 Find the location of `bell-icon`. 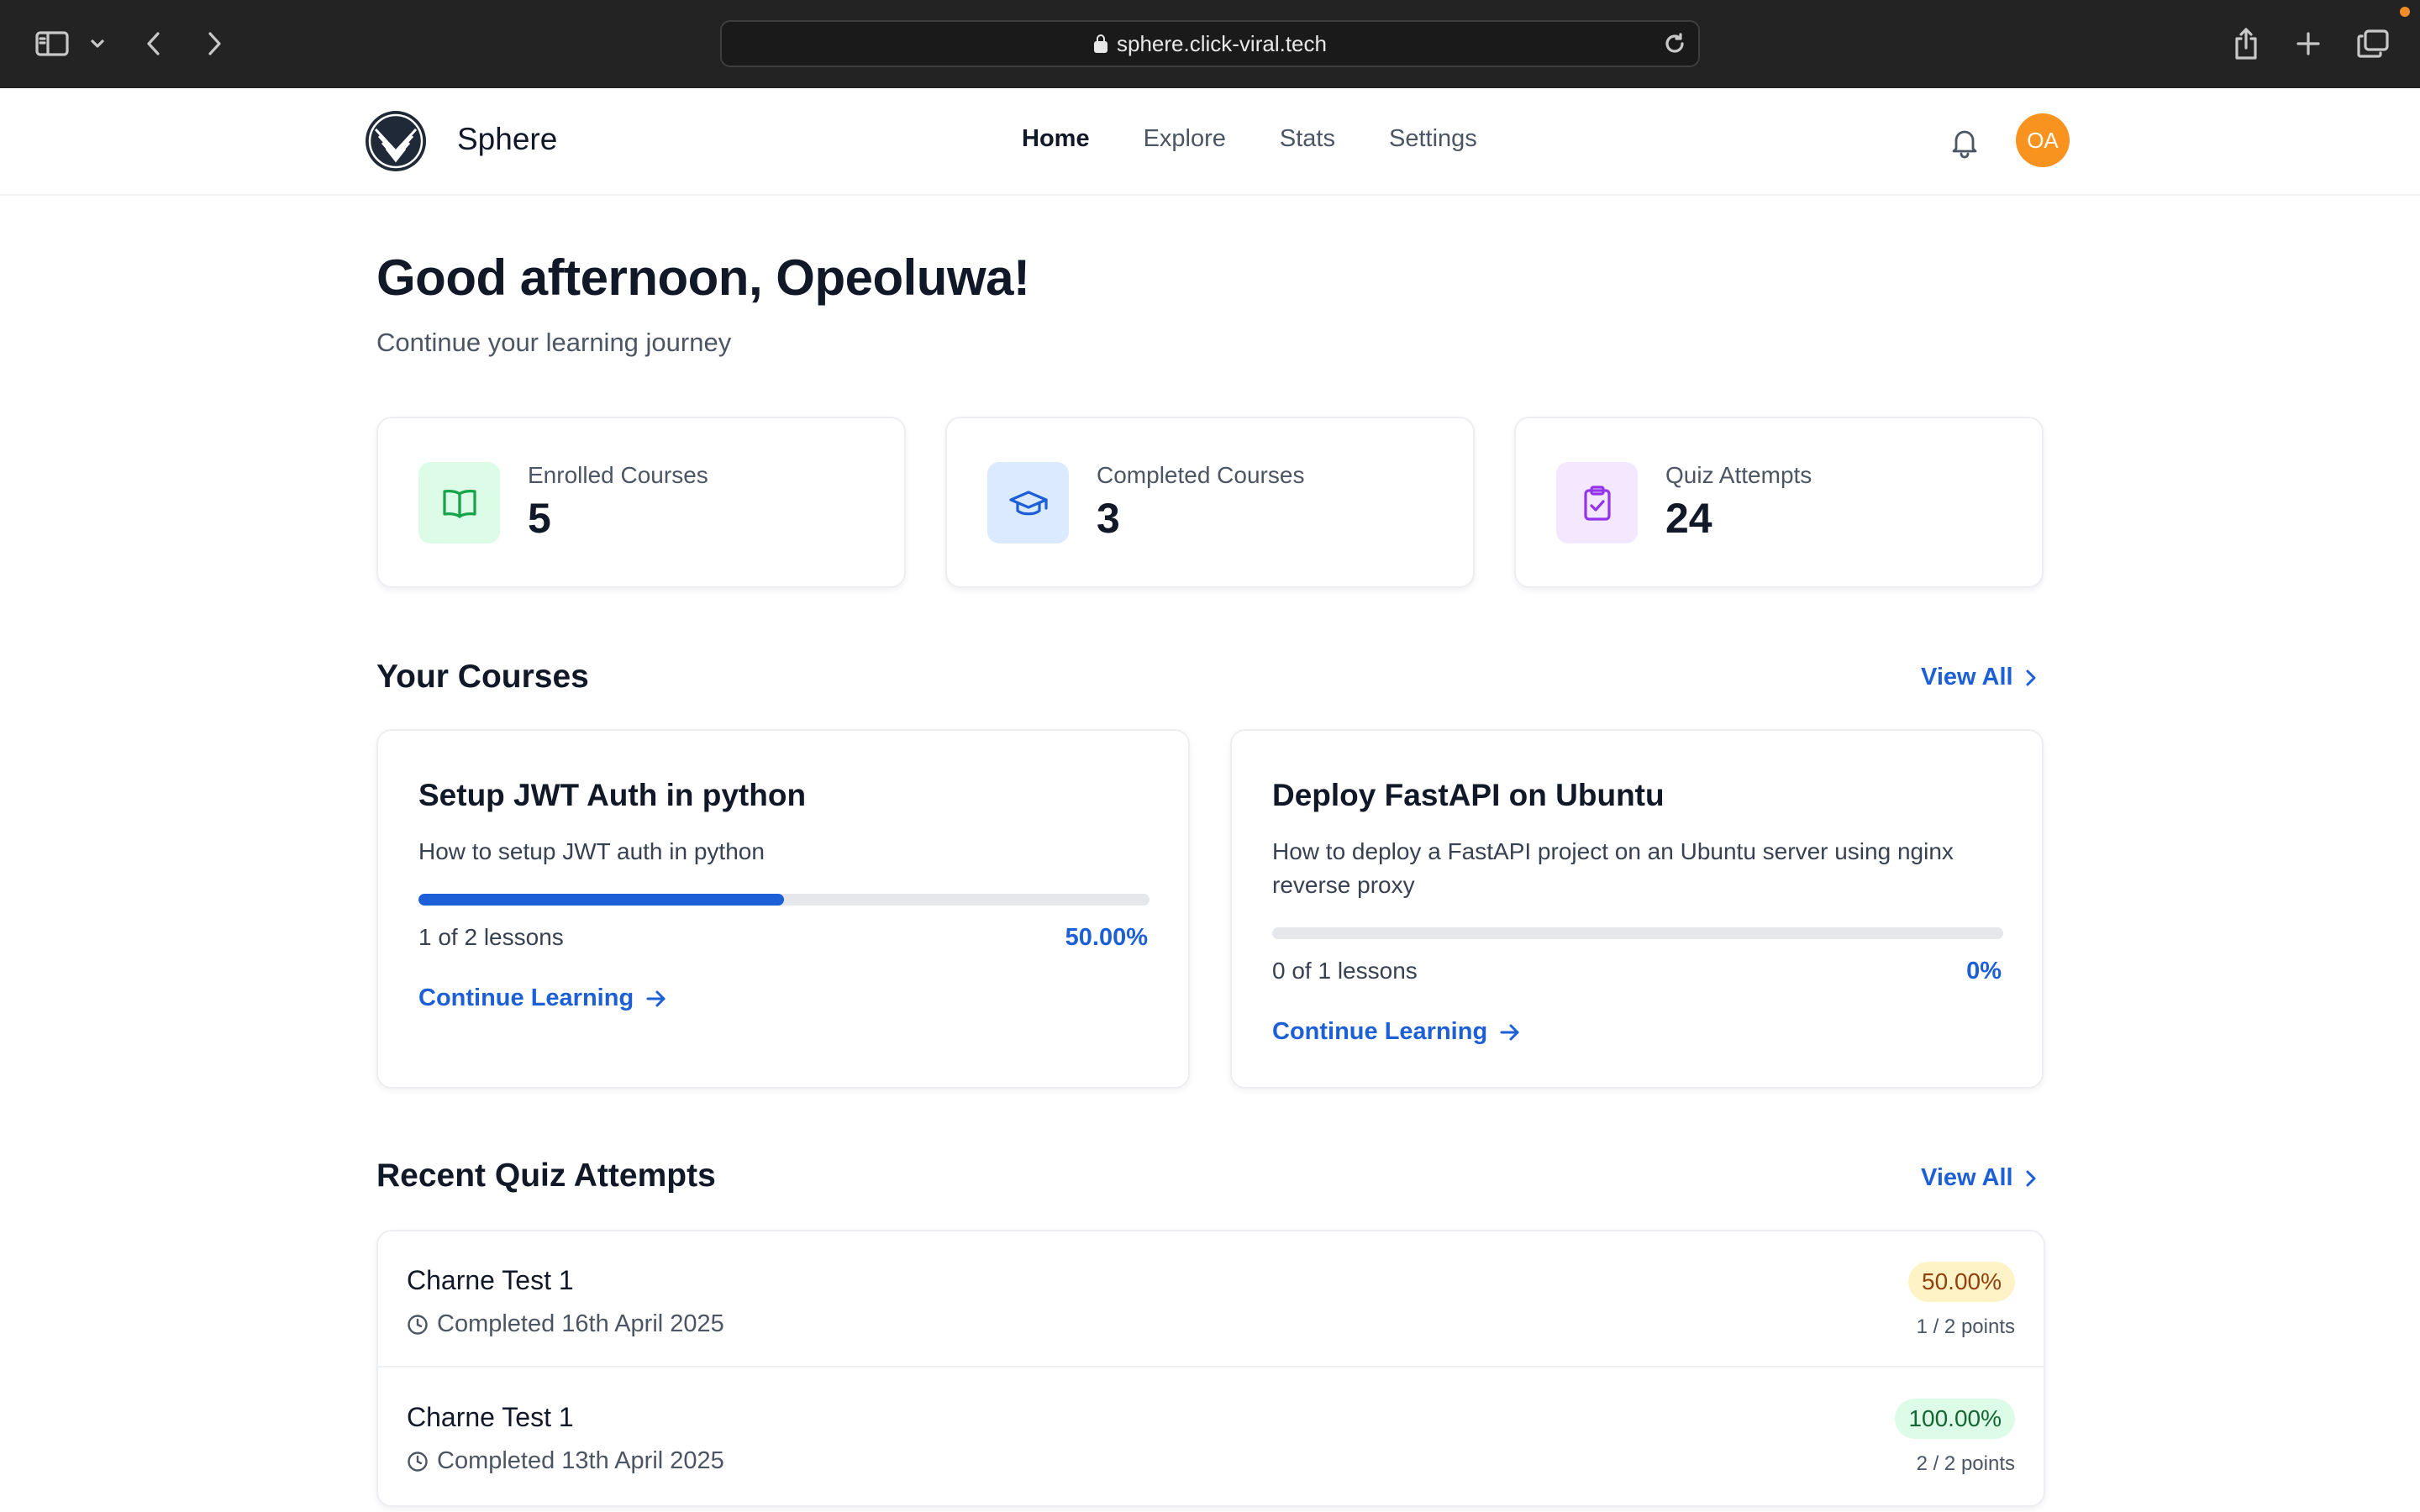

bell-icon is located at coordinates (1965, 144).